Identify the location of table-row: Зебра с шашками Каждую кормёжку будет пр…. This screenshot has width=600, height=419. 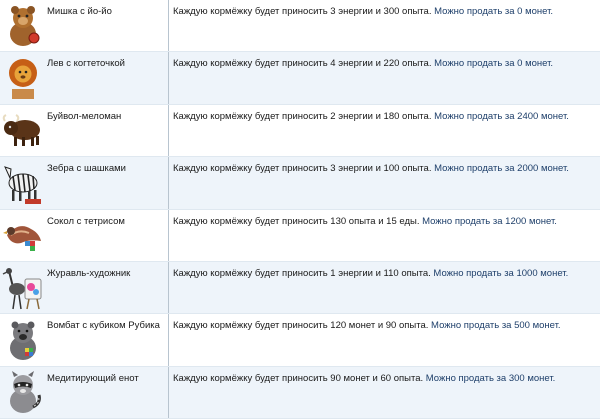
(300, 183).